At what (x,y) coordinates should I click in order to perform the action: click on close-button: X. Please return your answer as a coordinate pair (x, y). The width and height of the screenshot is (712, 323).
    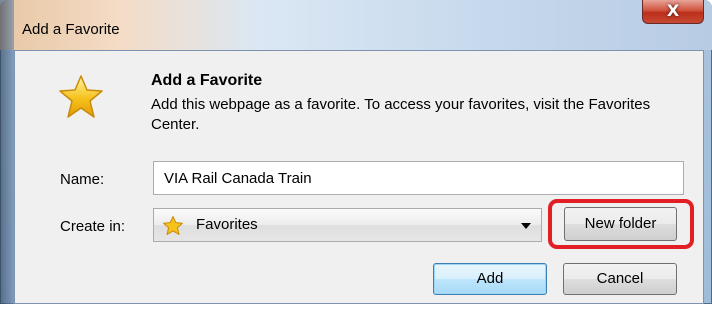
    Looking at the image, I should click on (673, 12).